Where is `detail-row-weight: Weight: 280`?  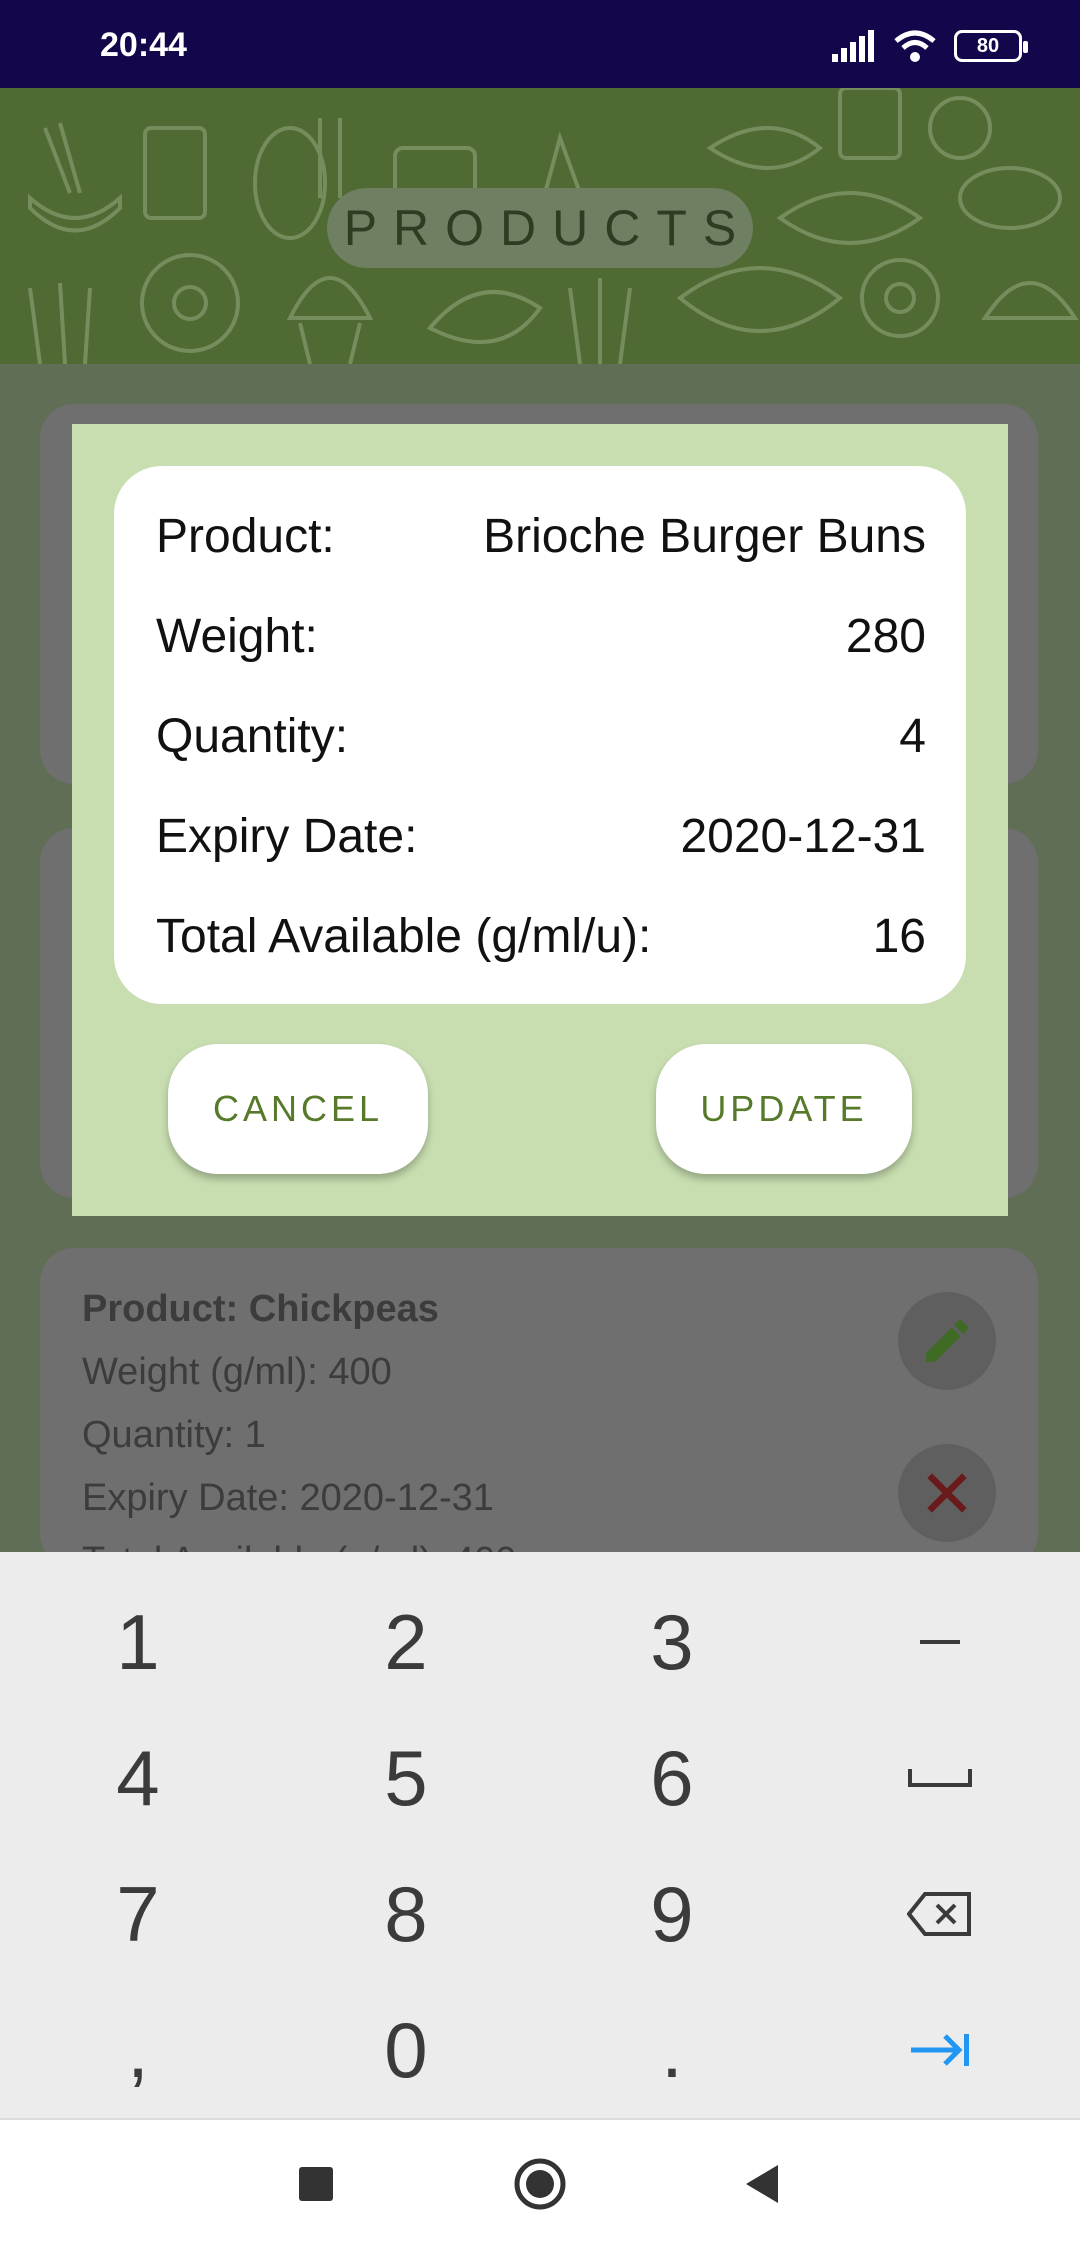 detail-row-weight: Weight: 280 is located at coordinates (541, 636).